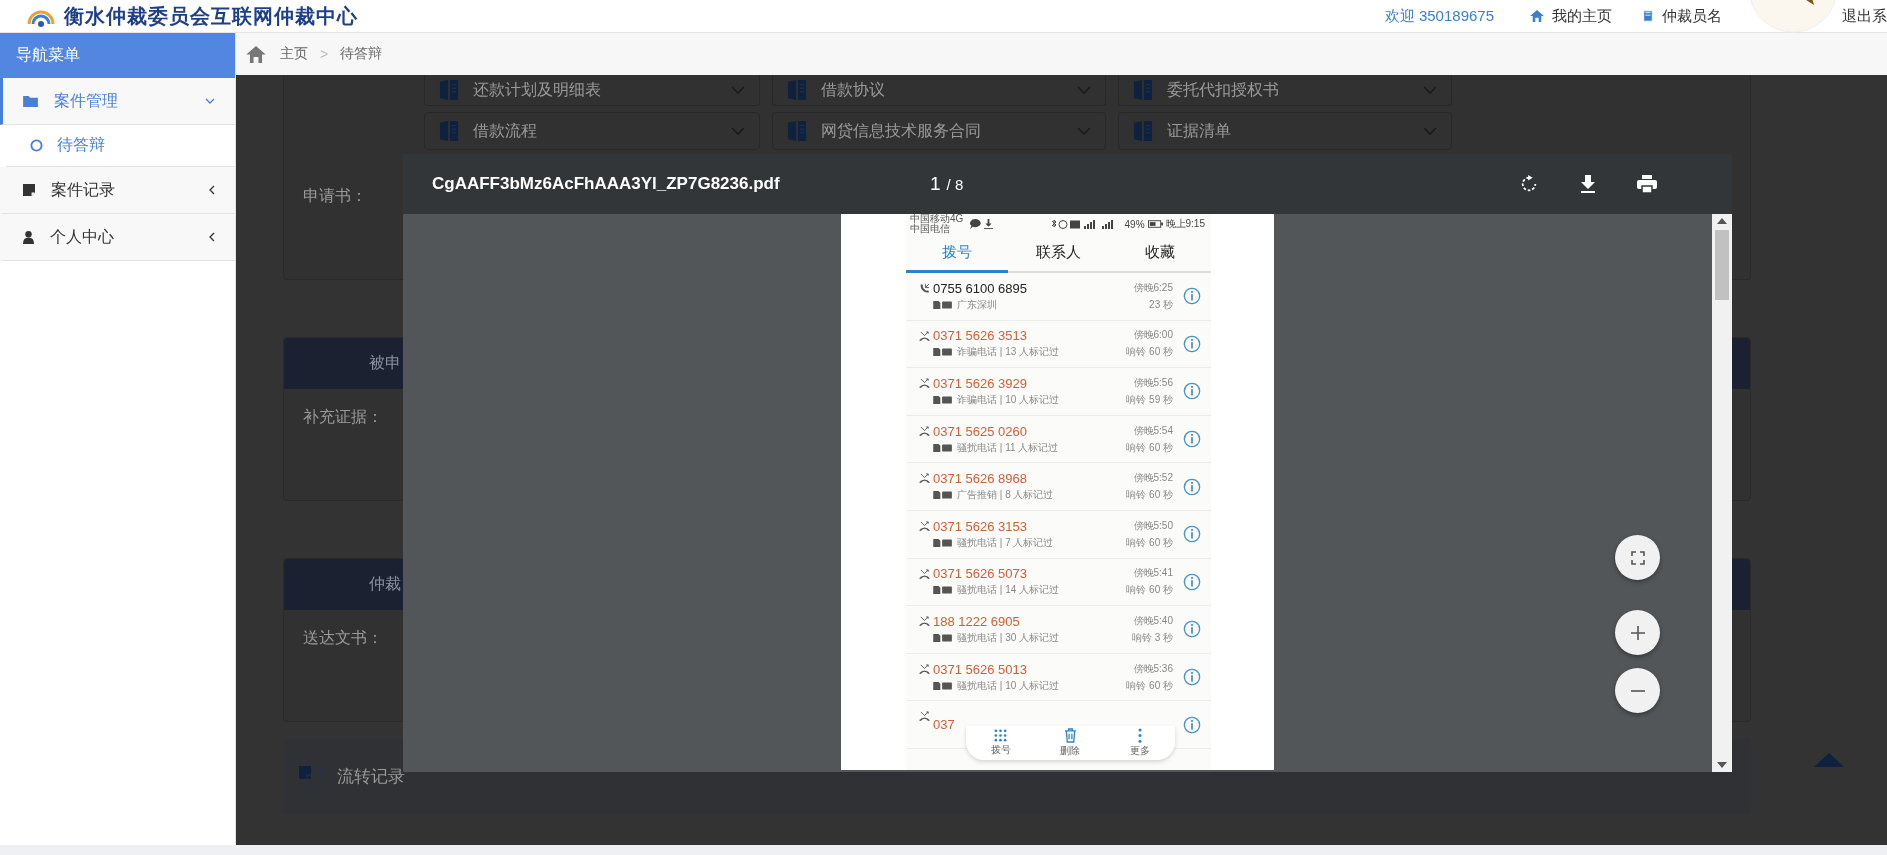 The image size is (1887, 855). Describe the element at coordinates (955, 184) in the screenshot. I see `page-count: / 8` at that location.